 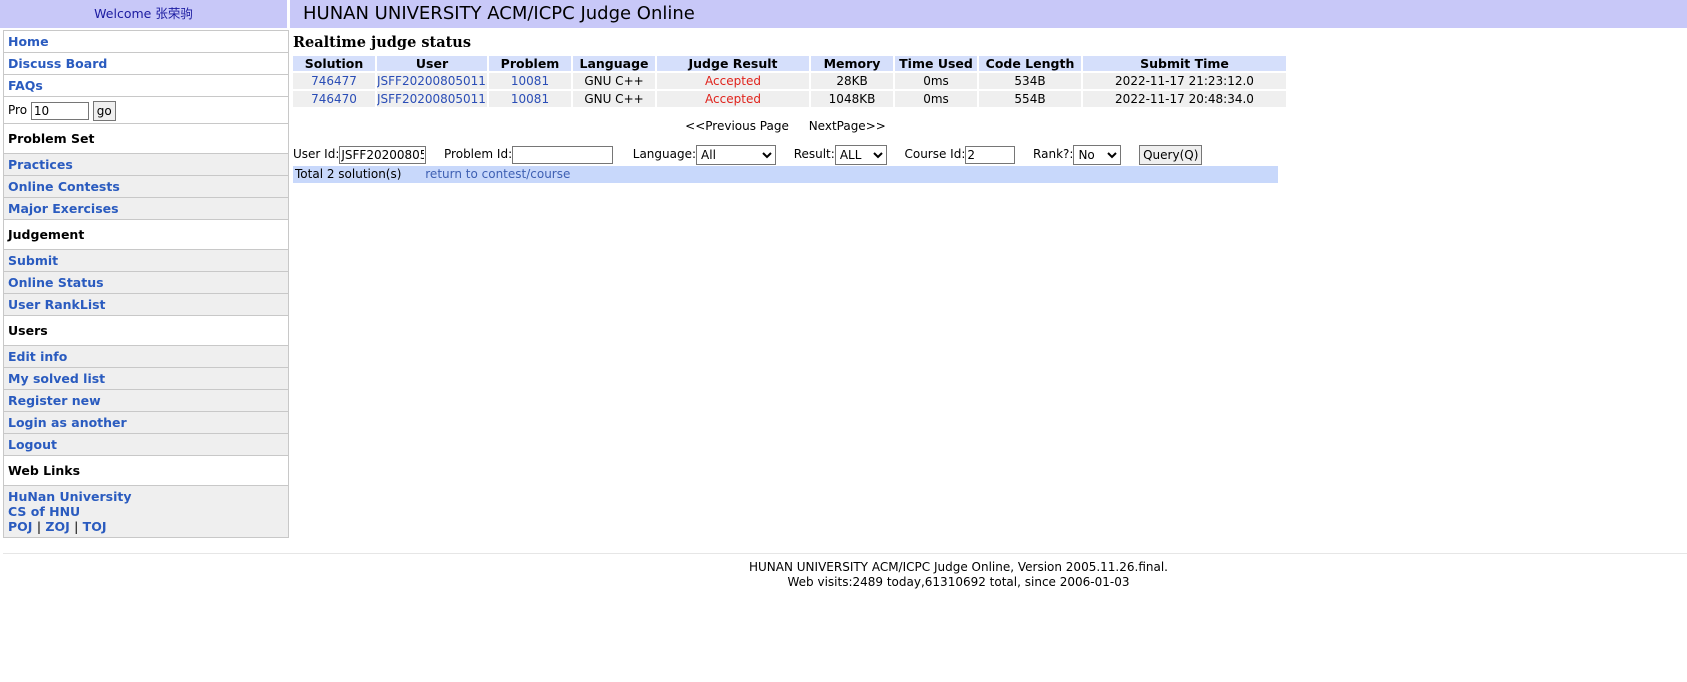 What do you see at coordinates (18, 110) in the screenshot?
I see `pro-label: Pro` at bounding box center [18, 110].